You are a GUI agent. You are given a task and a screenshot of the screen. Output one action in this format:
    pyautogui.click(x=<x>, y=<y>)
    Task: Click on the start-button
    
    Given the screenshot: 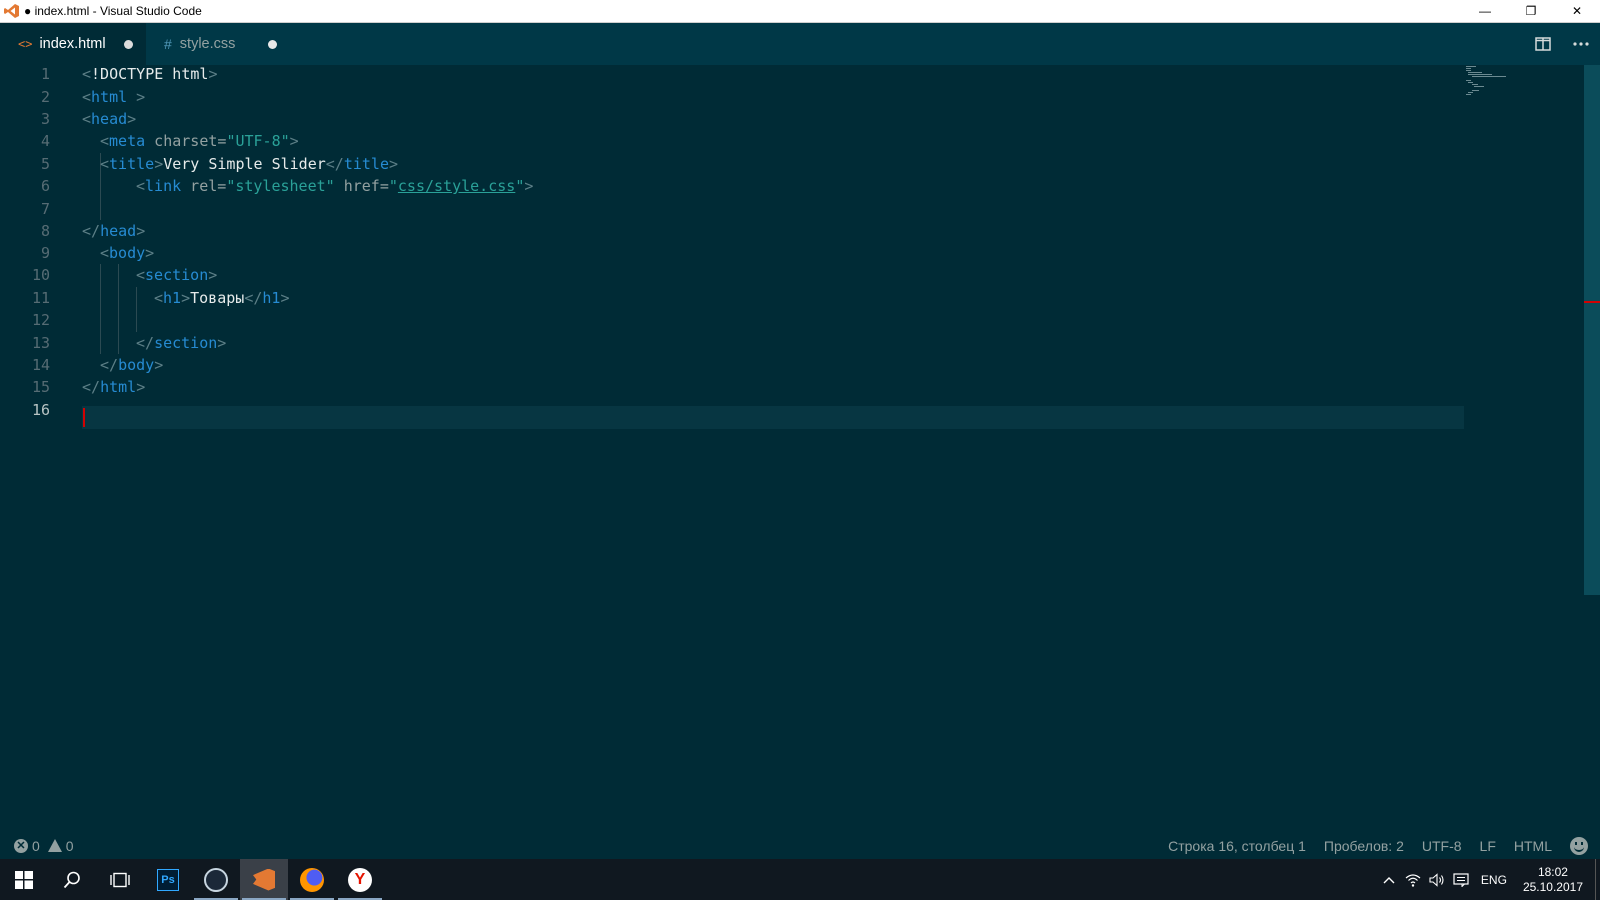 What is the action you would take?
    pyautogui.click(x=24, y=879)
    